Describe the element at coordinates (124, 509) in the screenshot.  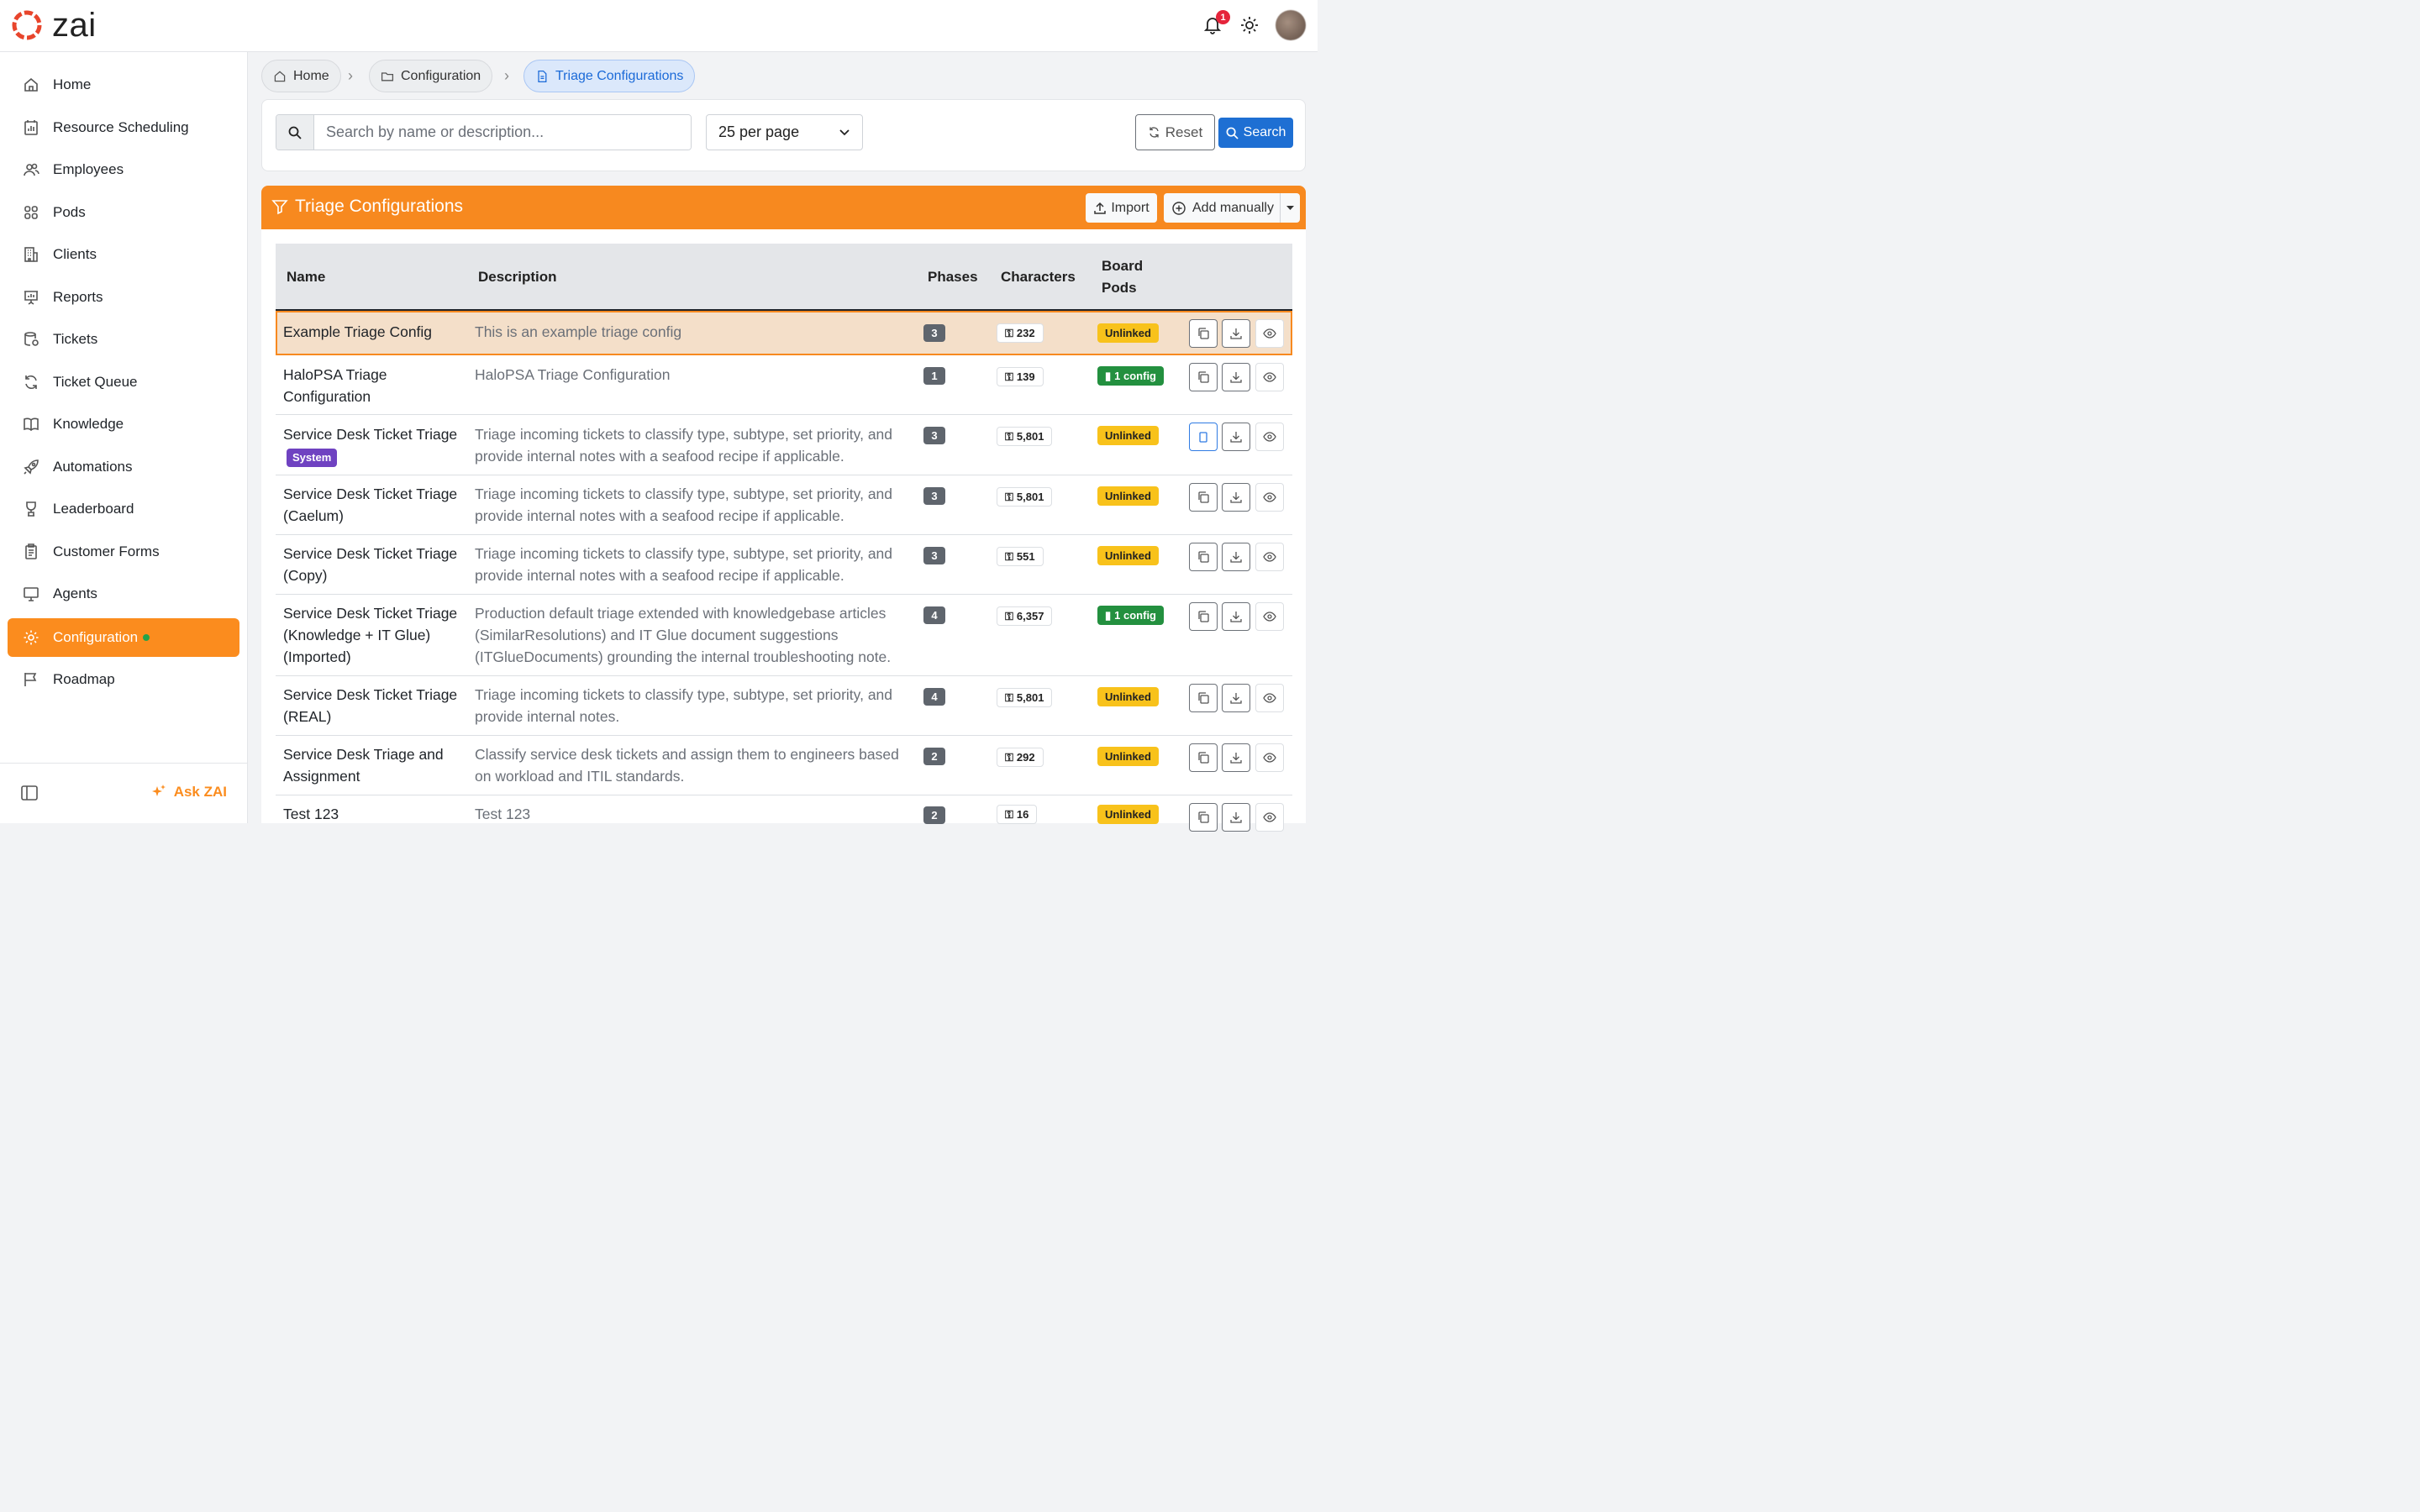
I see `sidebar-item-leaderboard: Leaderboard` at that location.